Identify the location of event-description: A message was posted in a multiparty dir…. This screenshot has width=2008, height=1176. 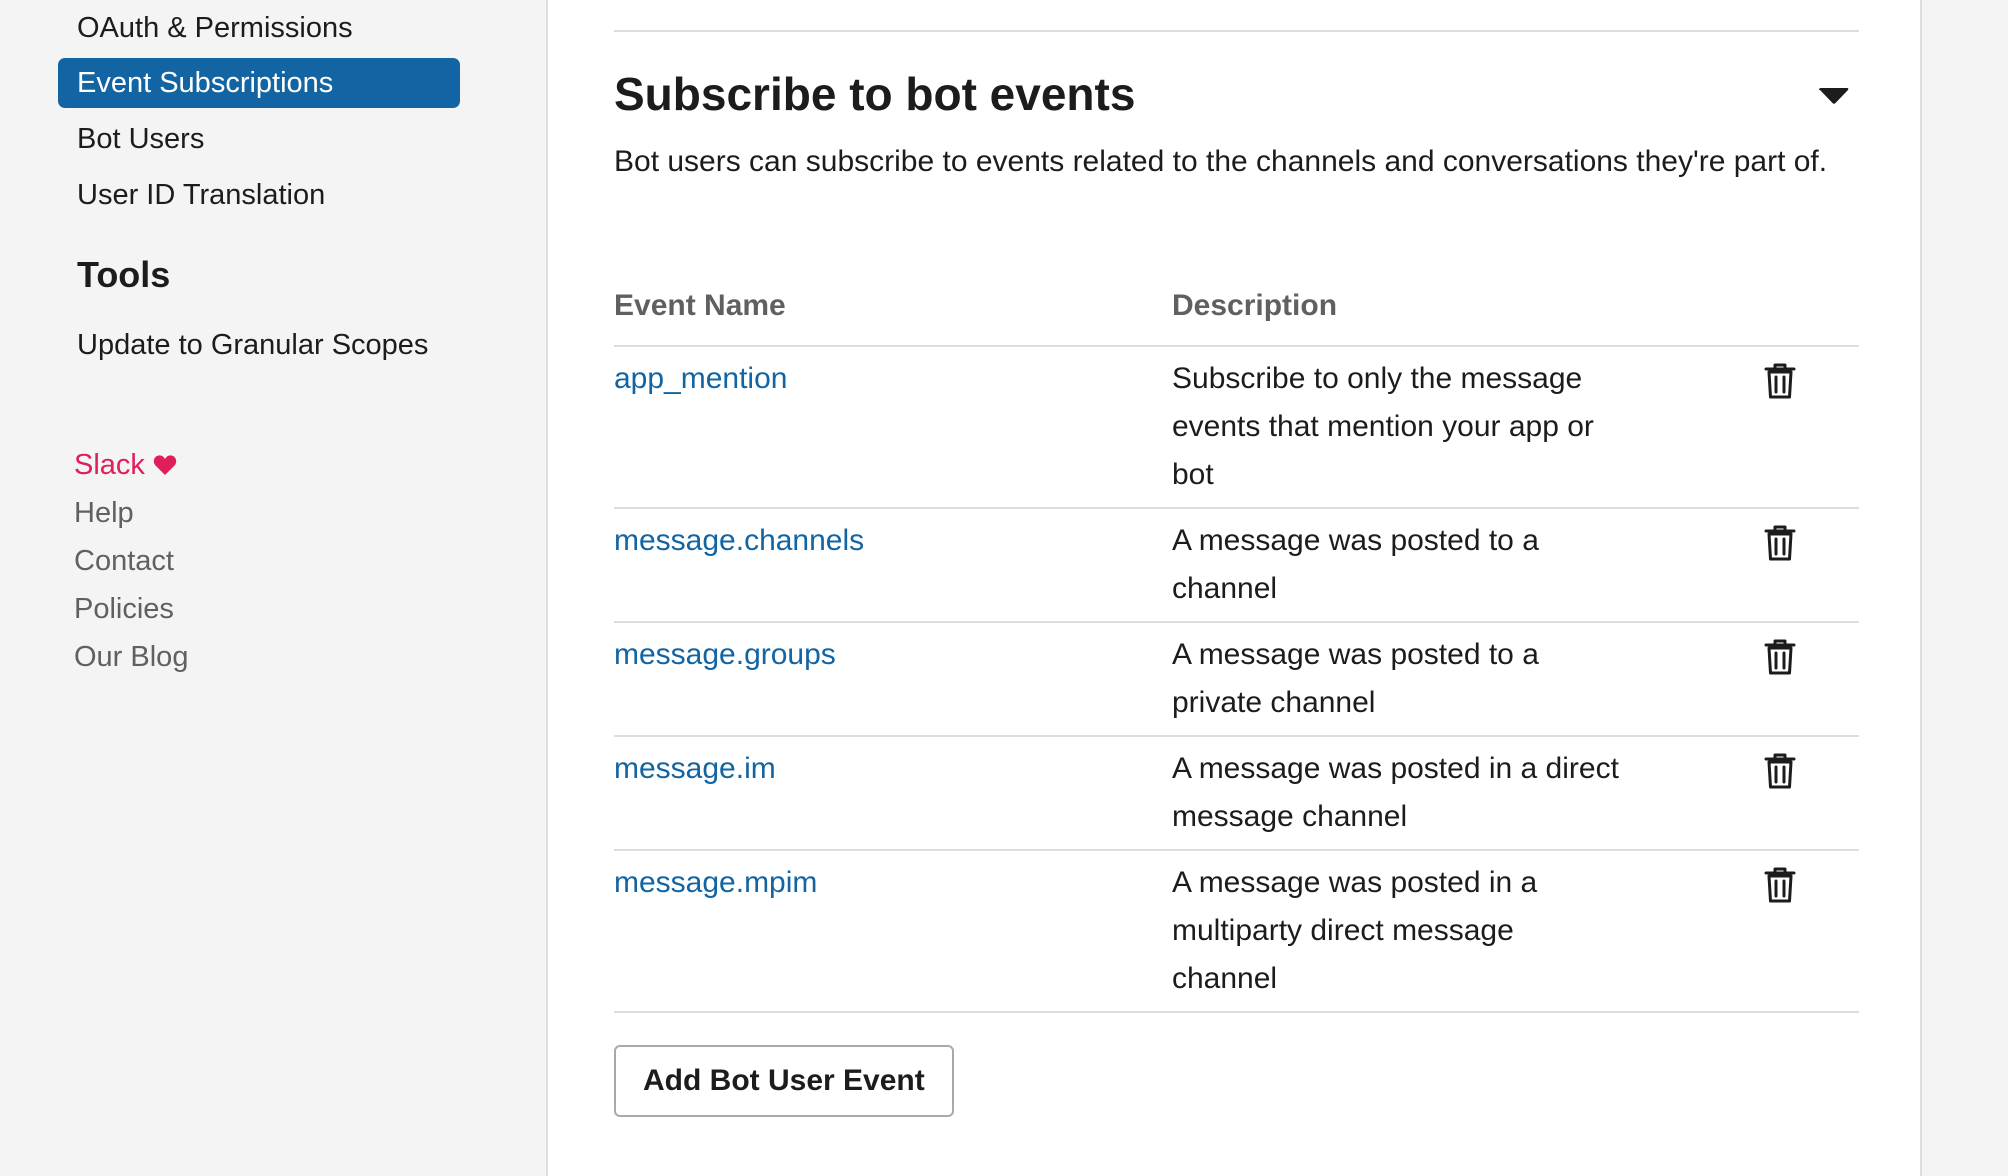
(1355, 930).